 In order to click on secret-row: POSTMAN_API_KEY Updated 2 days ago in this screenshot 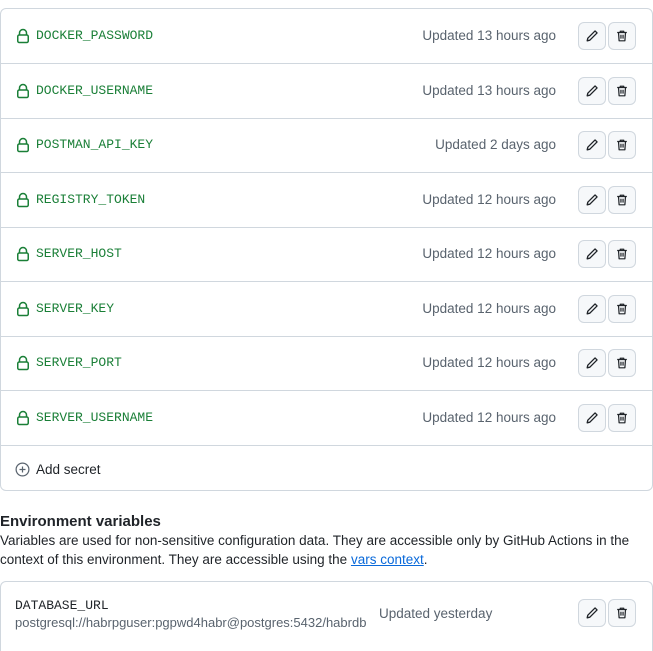, I will do `click(326, 145)`.